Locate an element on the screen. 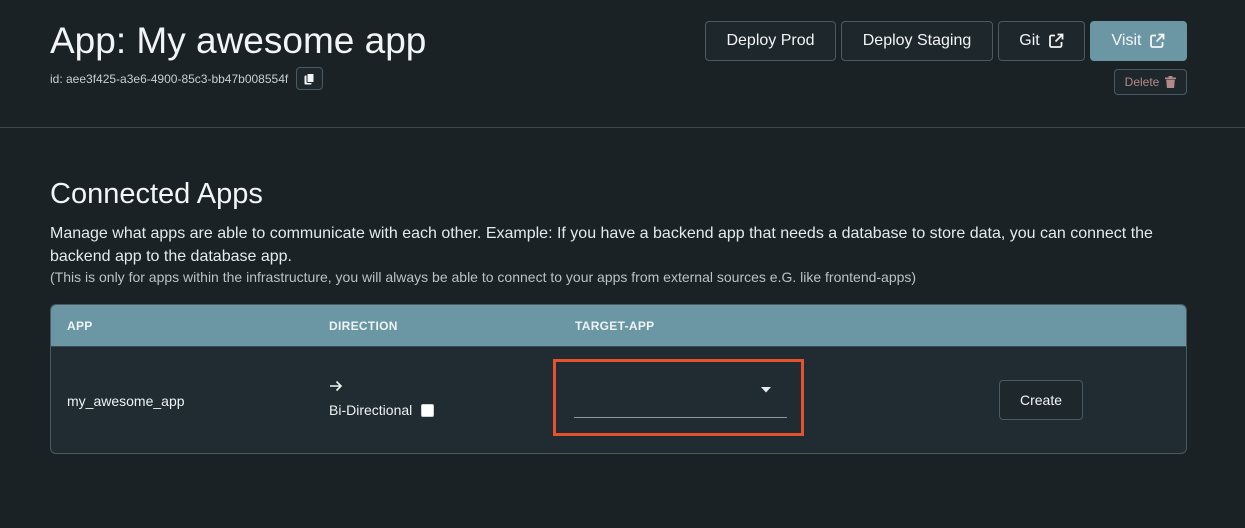 The image size is (1245, 528). copy-icon is located at coordinates (309, 78).